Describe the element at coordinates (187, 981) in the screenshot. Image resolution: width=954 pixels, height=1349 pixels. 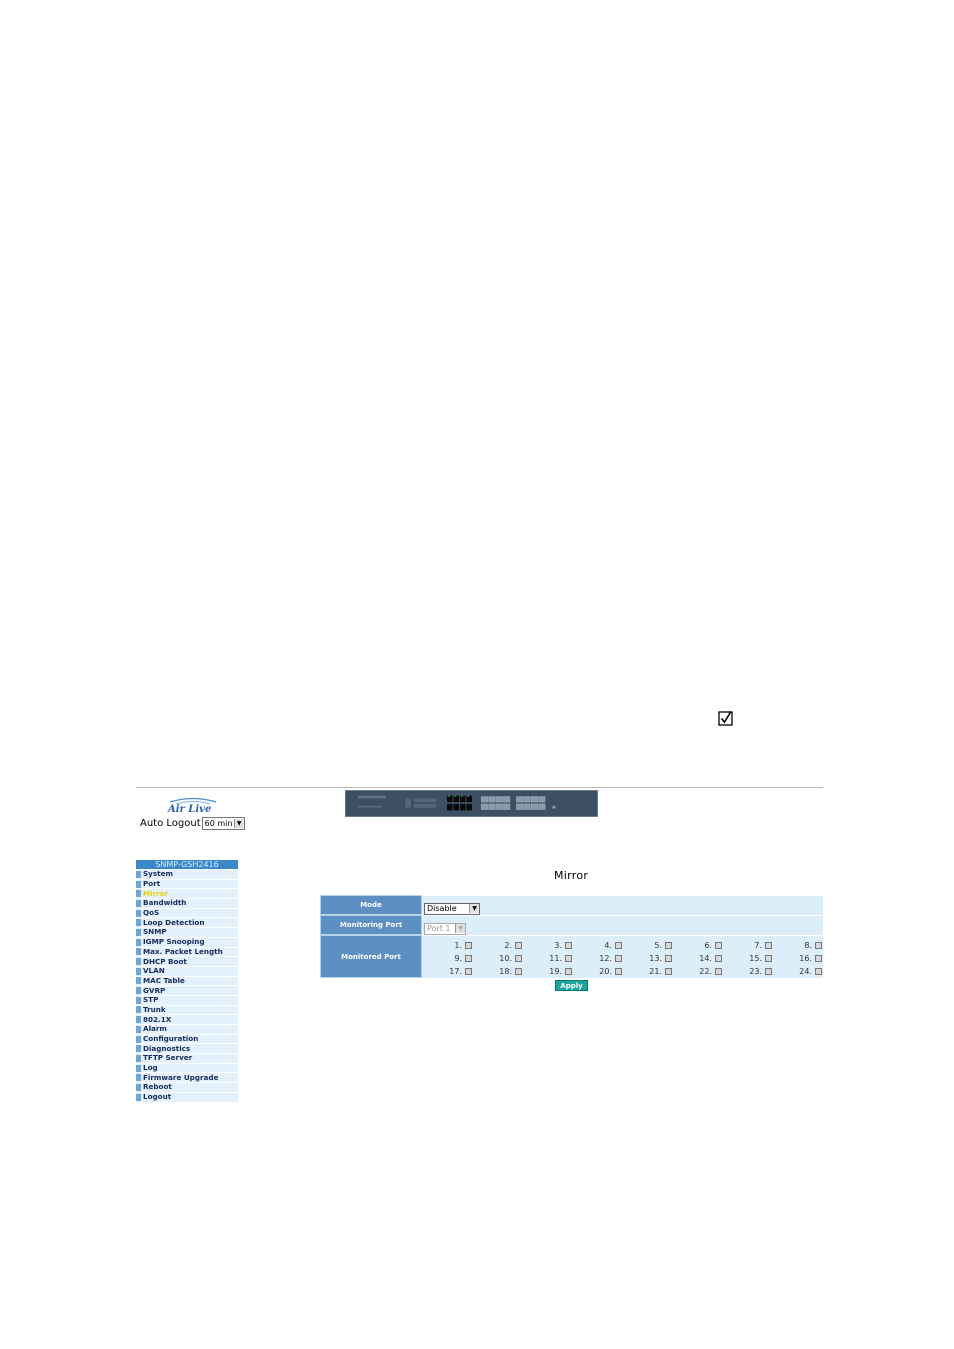
I see `sidebar-item-mac-table: MAC Table` at that location.